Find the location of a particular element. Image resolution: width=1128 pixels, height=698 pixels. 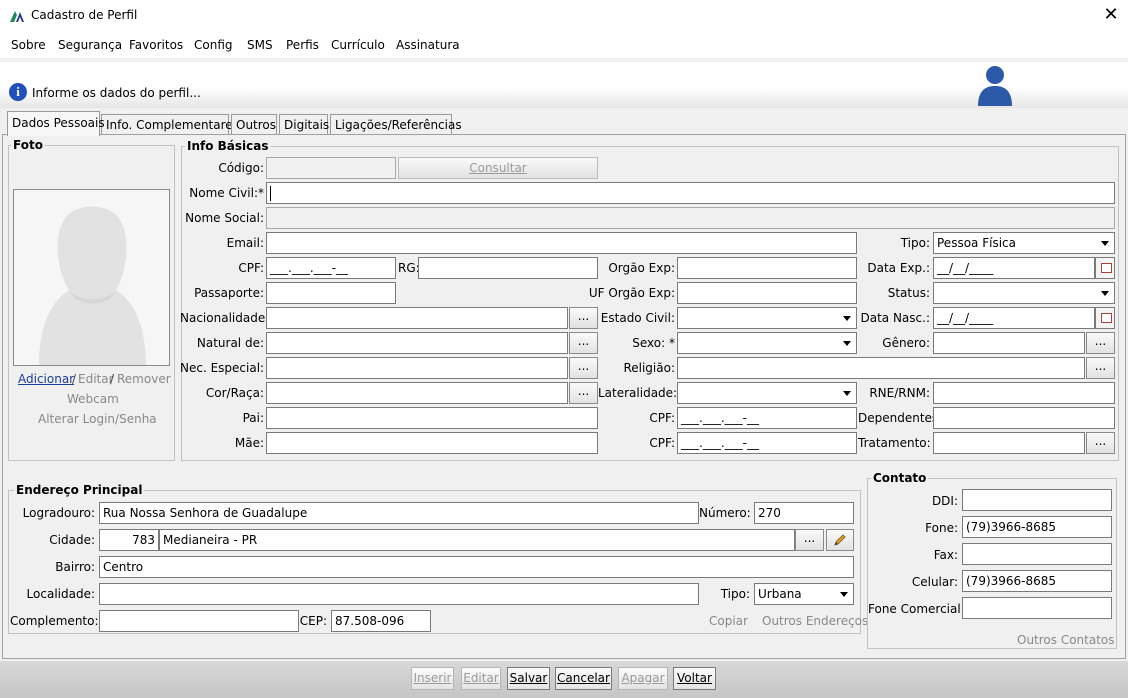

nec-especial-label: Nec. Especial: is located at coordinates (222, 368).